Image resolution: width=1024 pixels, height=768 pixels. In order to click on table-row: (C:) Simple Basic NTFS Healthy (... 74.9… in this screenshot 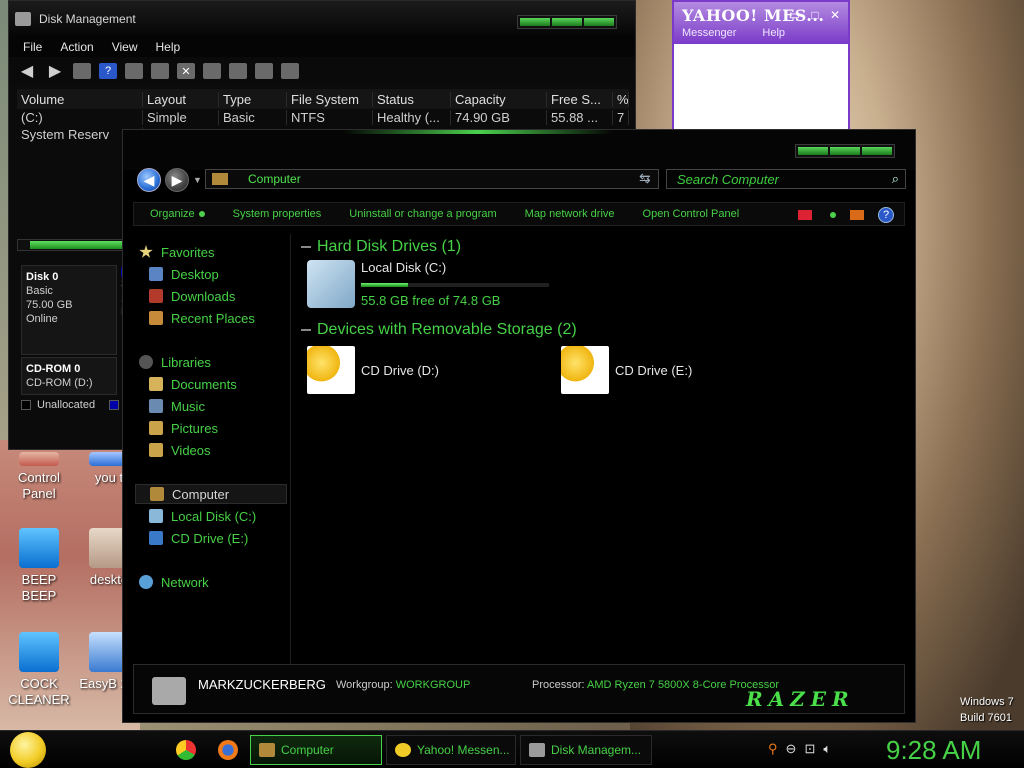, I will do `click(323, 117)`.